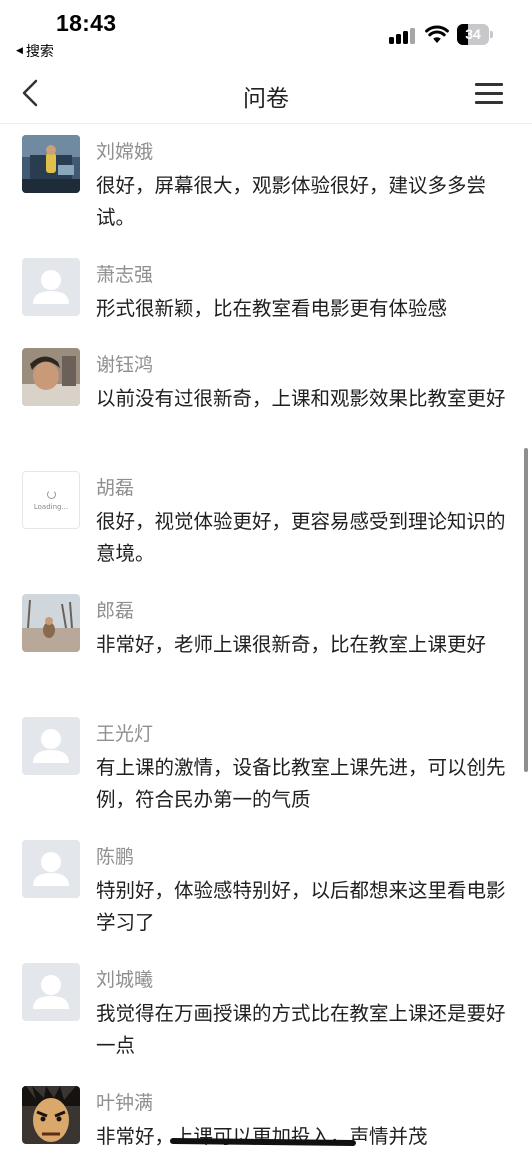 The width and height of the screenshot is (532, 1152). I want to click on commenter-name: 胡磊, so click(115, 488).